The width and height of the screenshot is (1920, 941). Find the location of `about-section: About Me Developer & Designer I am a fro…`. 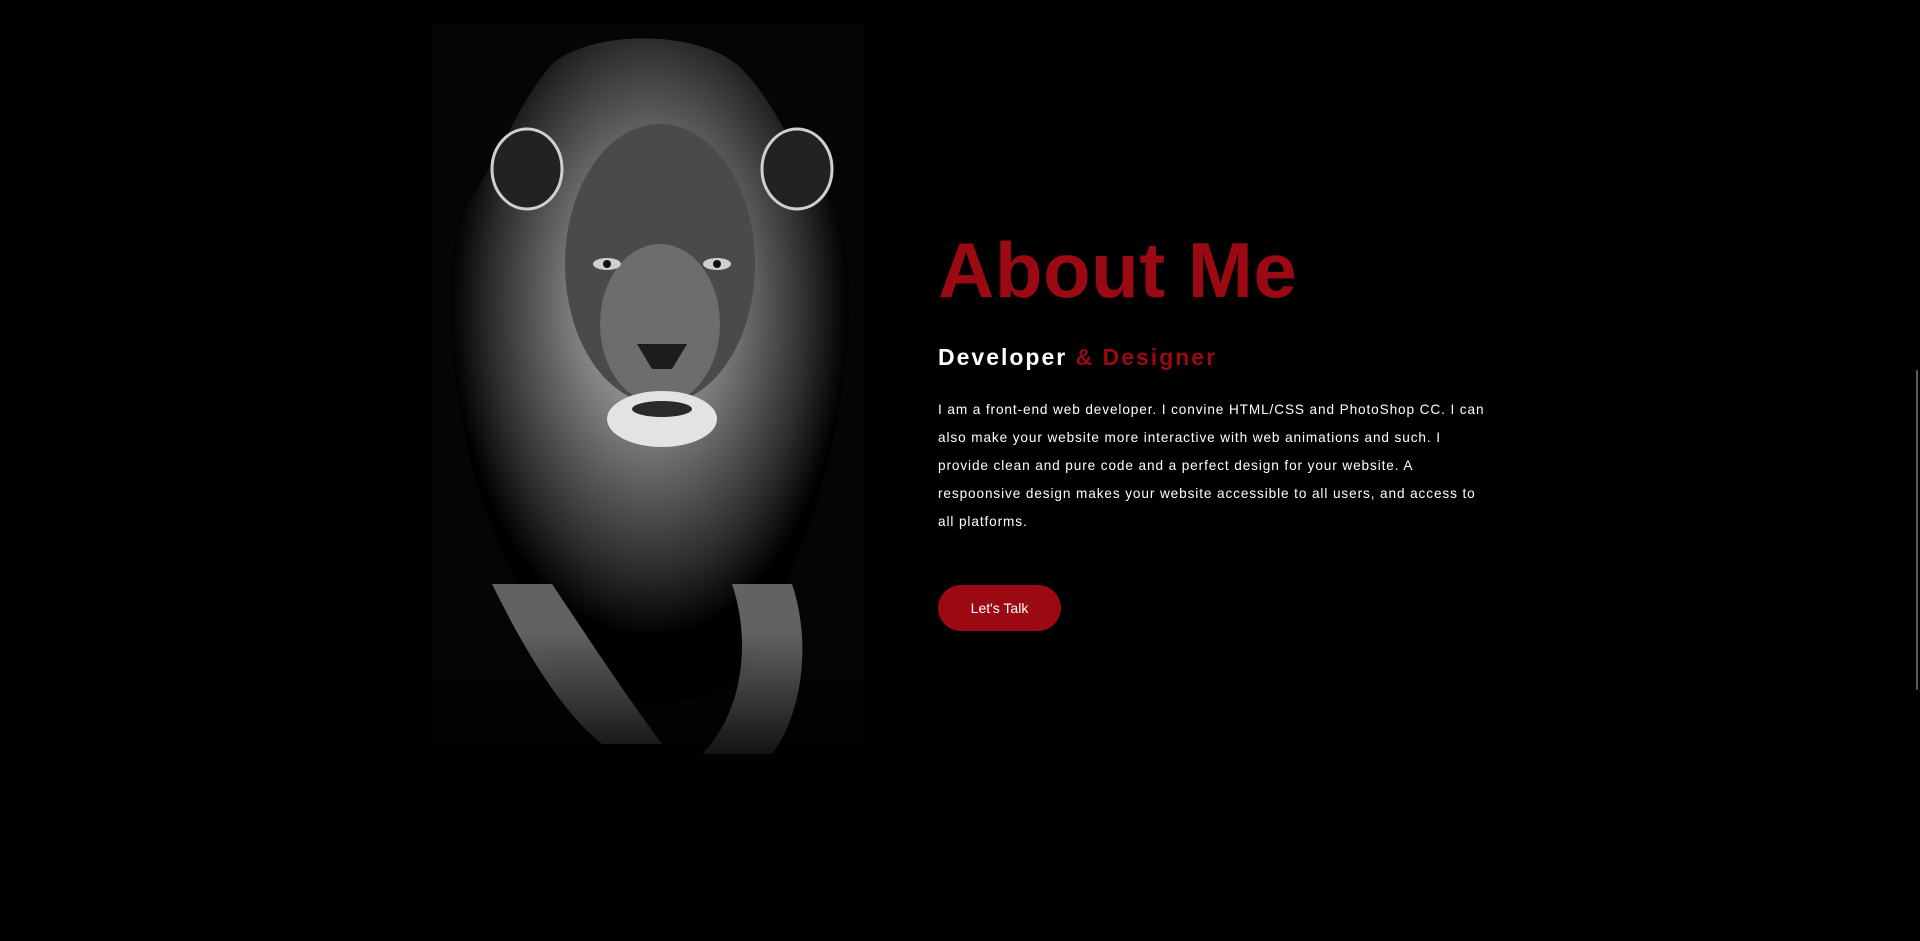

about-section: About Me Developer & Designer I am a fro… is located at coordinates (1218, 428).